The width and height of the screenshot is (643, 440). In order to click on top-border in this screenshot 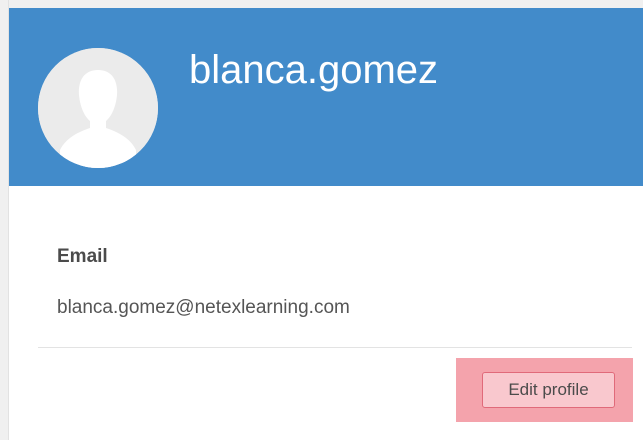, I will do `click(321, 4)`.